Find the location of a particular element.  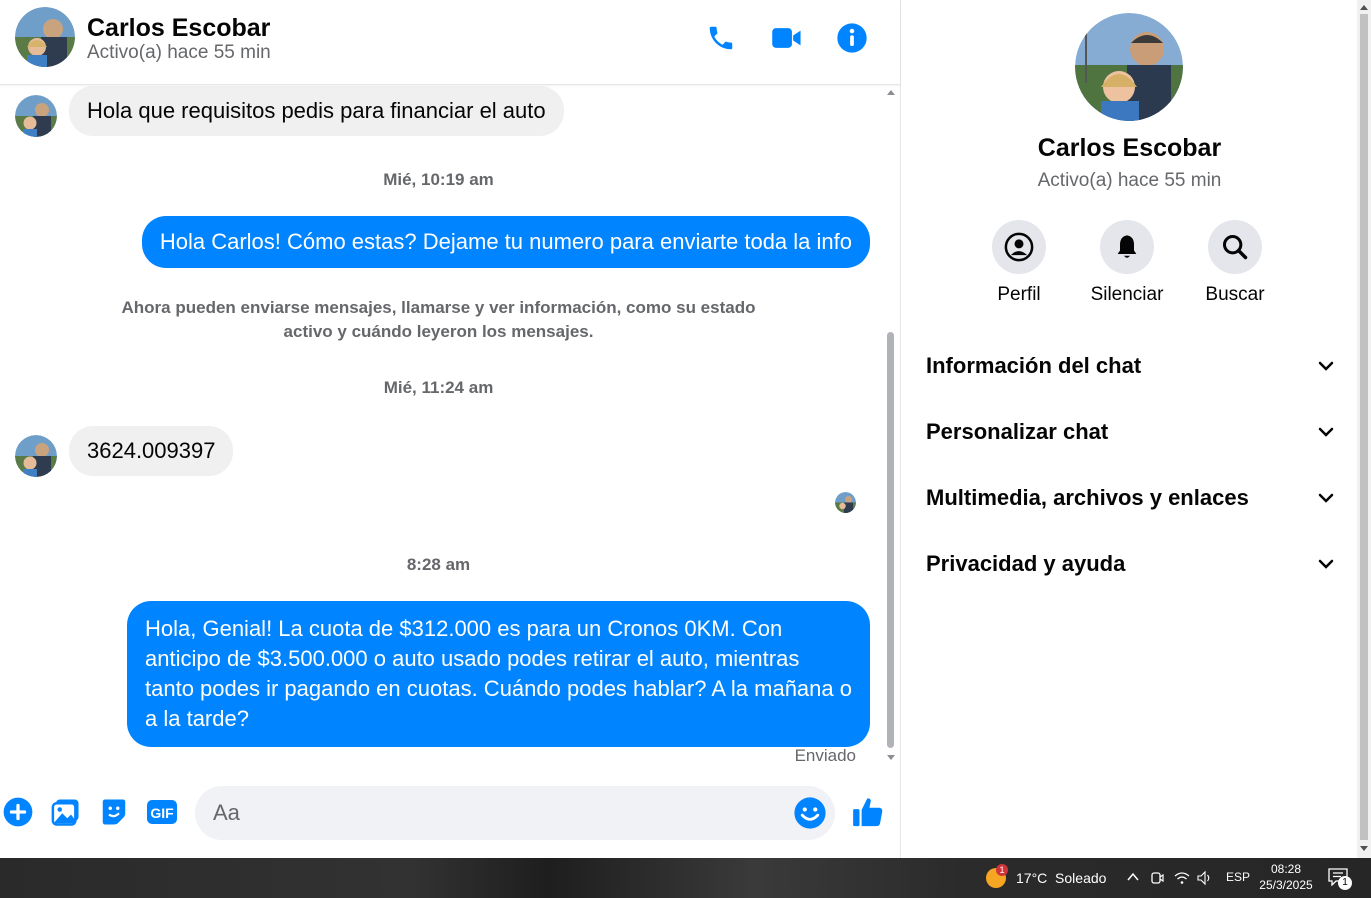

video-camera-icon is located at coordinates (786, 38).